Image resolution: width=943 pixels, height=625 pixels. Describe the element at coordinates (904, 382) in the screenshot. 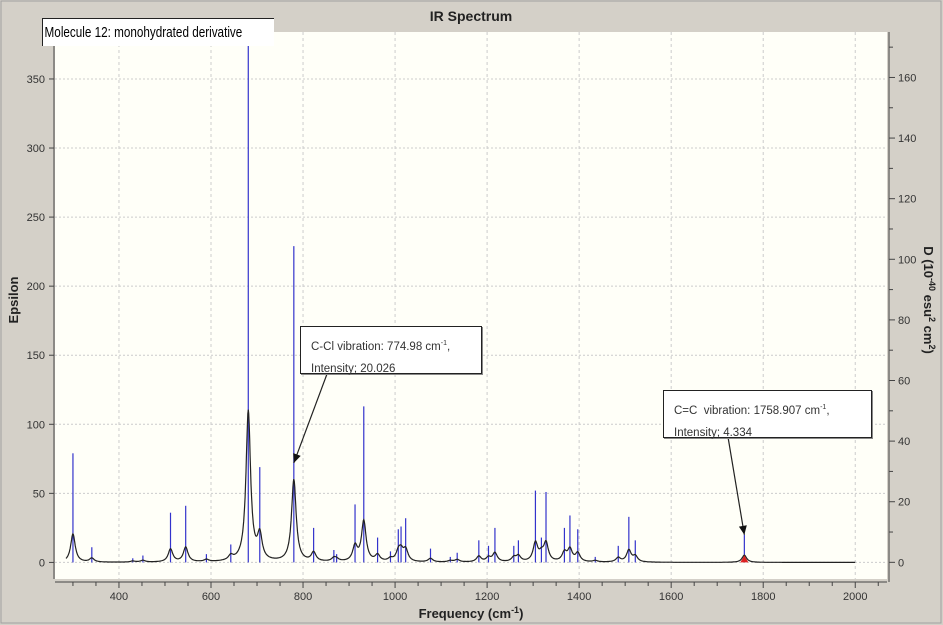

I see `y2-tick-label: 60` at that location.